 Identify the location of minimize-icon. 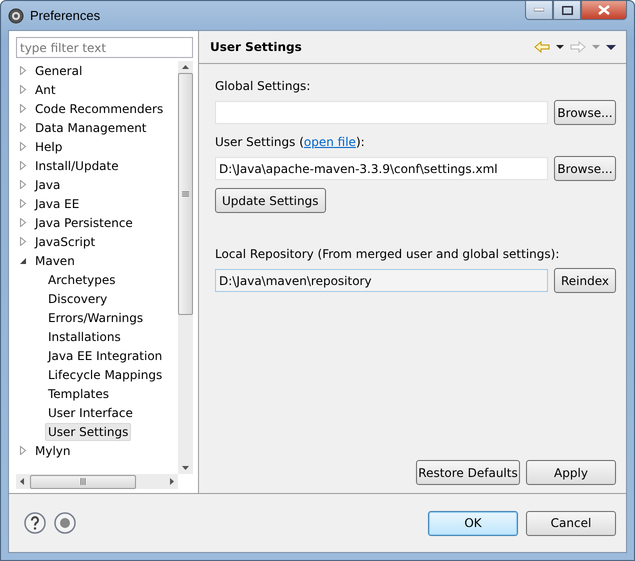
(539, 10).